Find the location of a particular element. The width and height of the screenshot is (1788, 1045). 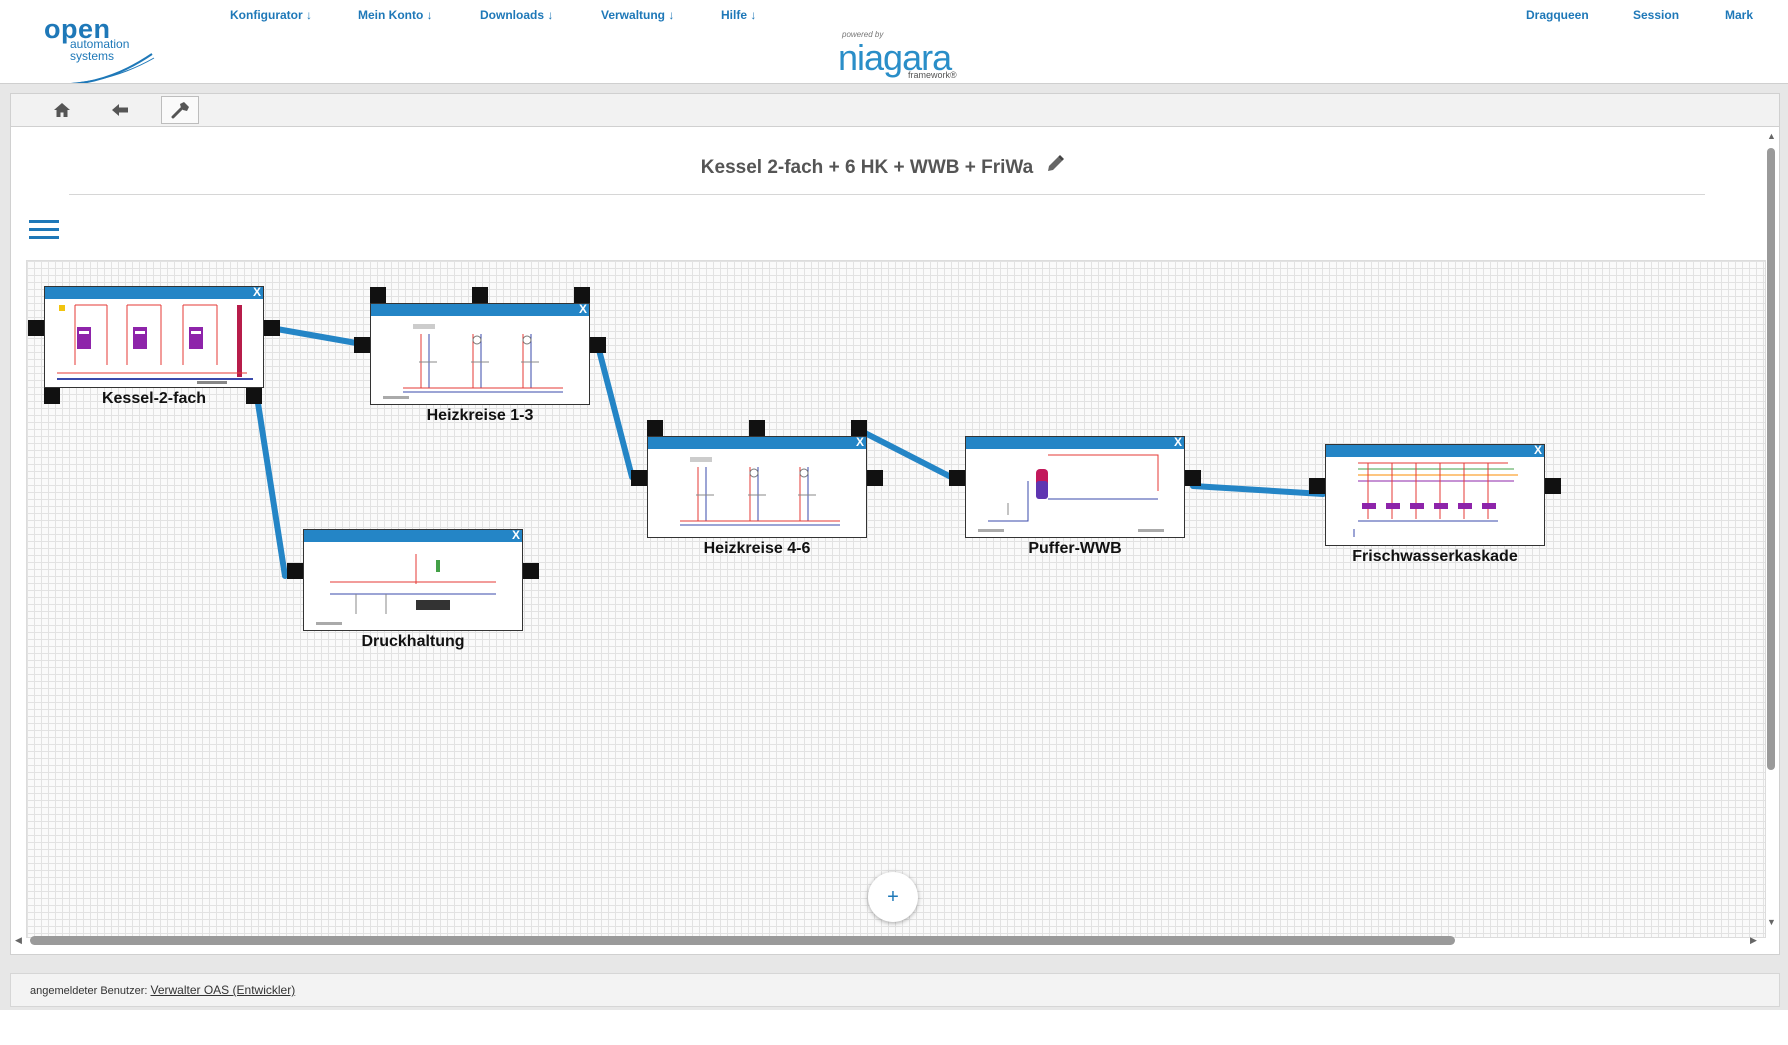

scroll-right-arrow: ▶ is located at coordinates (1753, 940).